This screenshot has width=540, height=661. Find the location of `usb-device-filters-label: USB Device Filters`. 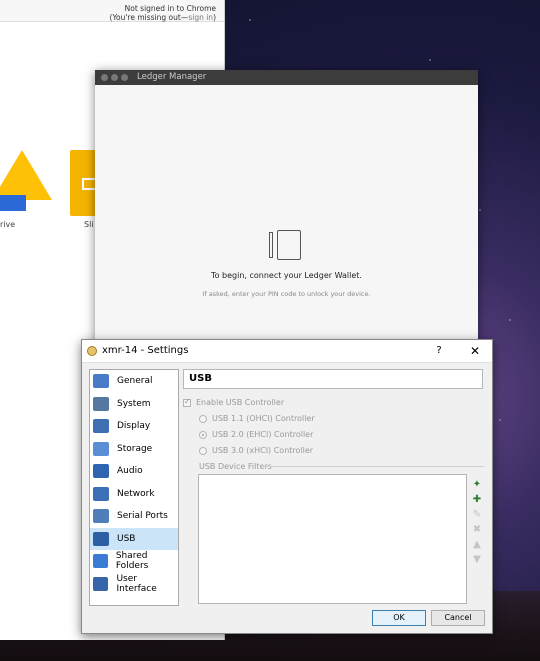

usb-device-filters-label: USB Device Filters is located at coordinates (235, 466).